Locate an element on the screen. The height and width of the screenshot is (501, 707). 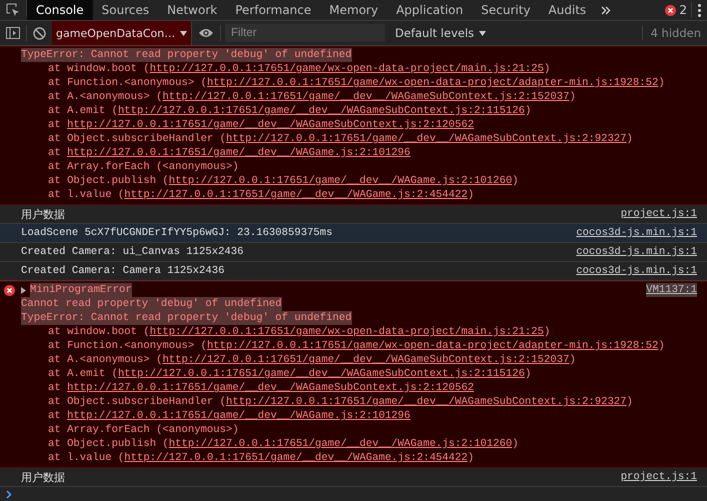
panel-tab: Memory is located at coordinates (354, 10).